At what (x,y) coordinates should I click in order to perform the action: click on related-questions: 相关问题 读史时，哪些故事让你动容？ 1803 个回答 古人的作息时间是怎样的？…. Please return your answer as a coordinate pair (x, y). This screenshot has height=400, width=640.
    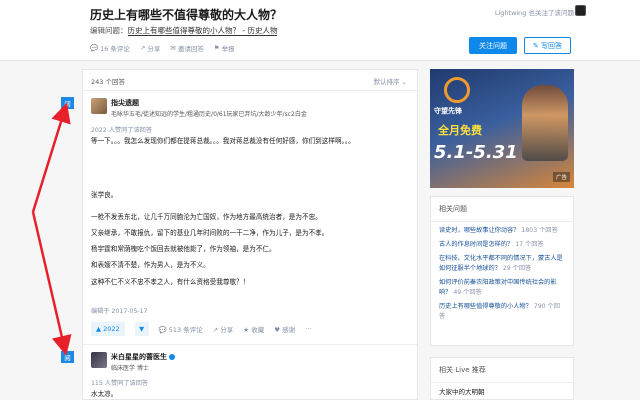
    Looking at the image, I should click on (502, 271).